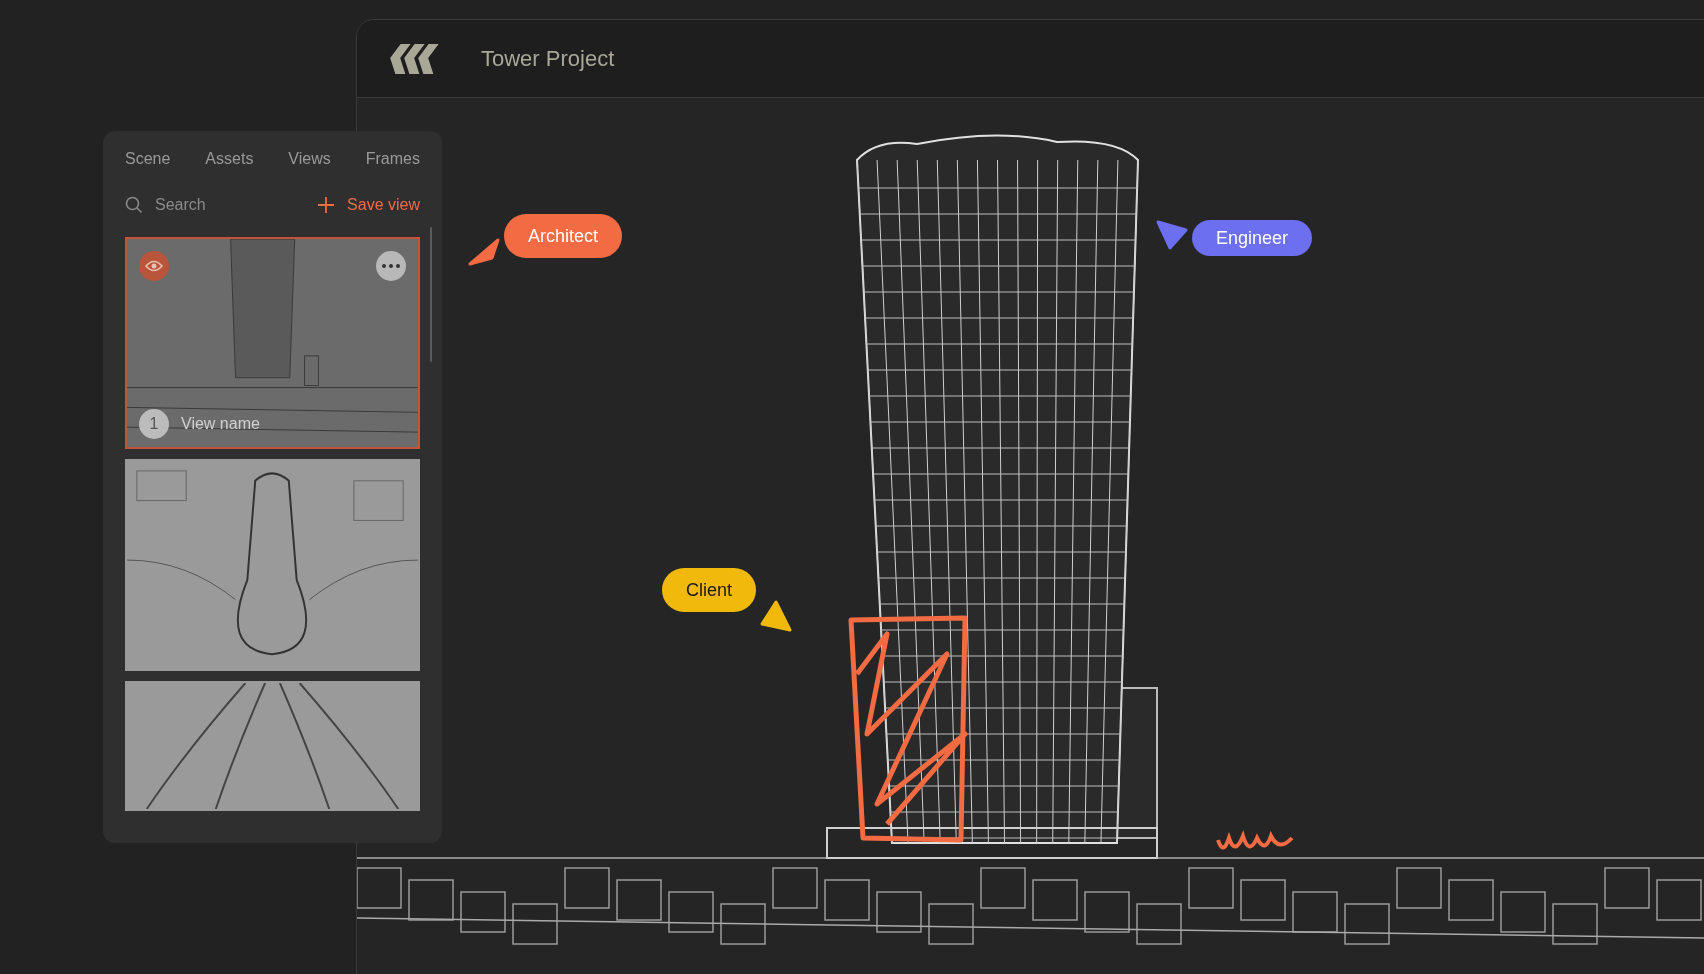  Describe the element at coordinates (368, 205) in the screenshot. I see `save-view-button: Save view` at that location.